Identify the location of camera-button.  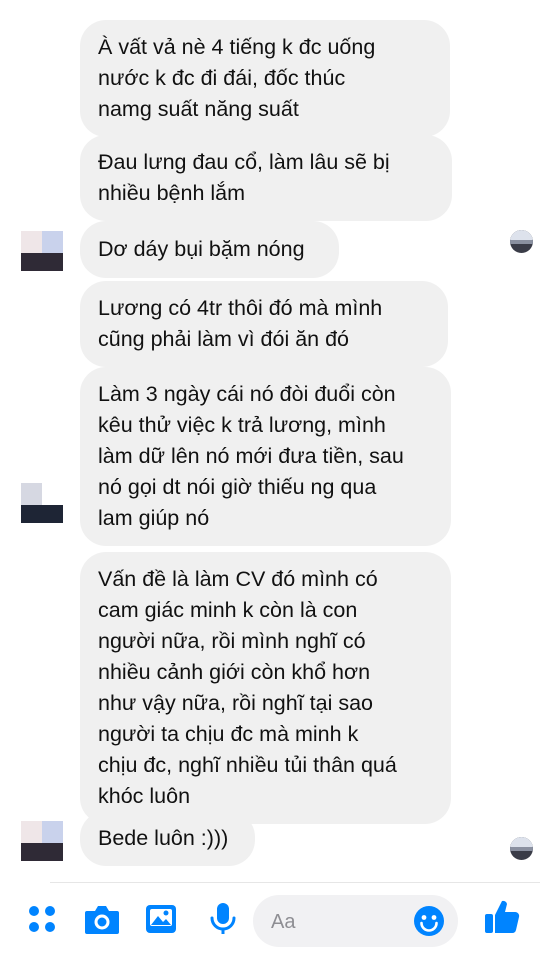
(102, 919).